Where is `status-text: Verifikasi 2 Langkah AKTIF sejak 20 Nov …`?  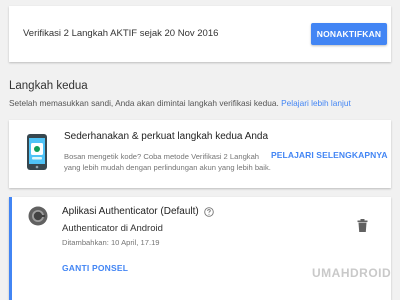 status-text: Verifikasi 2 Langkah AKTIF sejak 20 Nov … is located at coordinates (121, 33).